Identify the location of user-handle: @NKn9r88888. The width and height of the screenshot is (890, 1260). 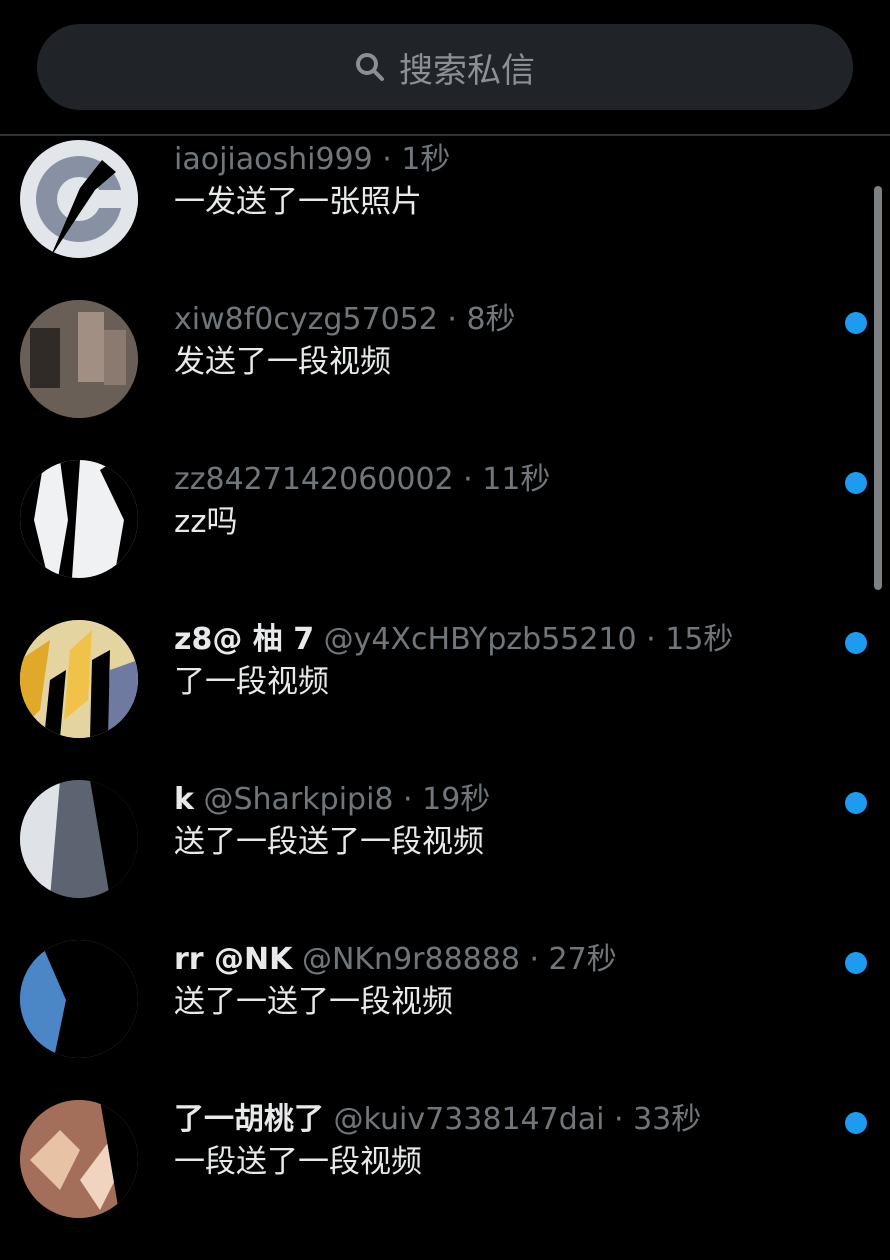
(410, 959).